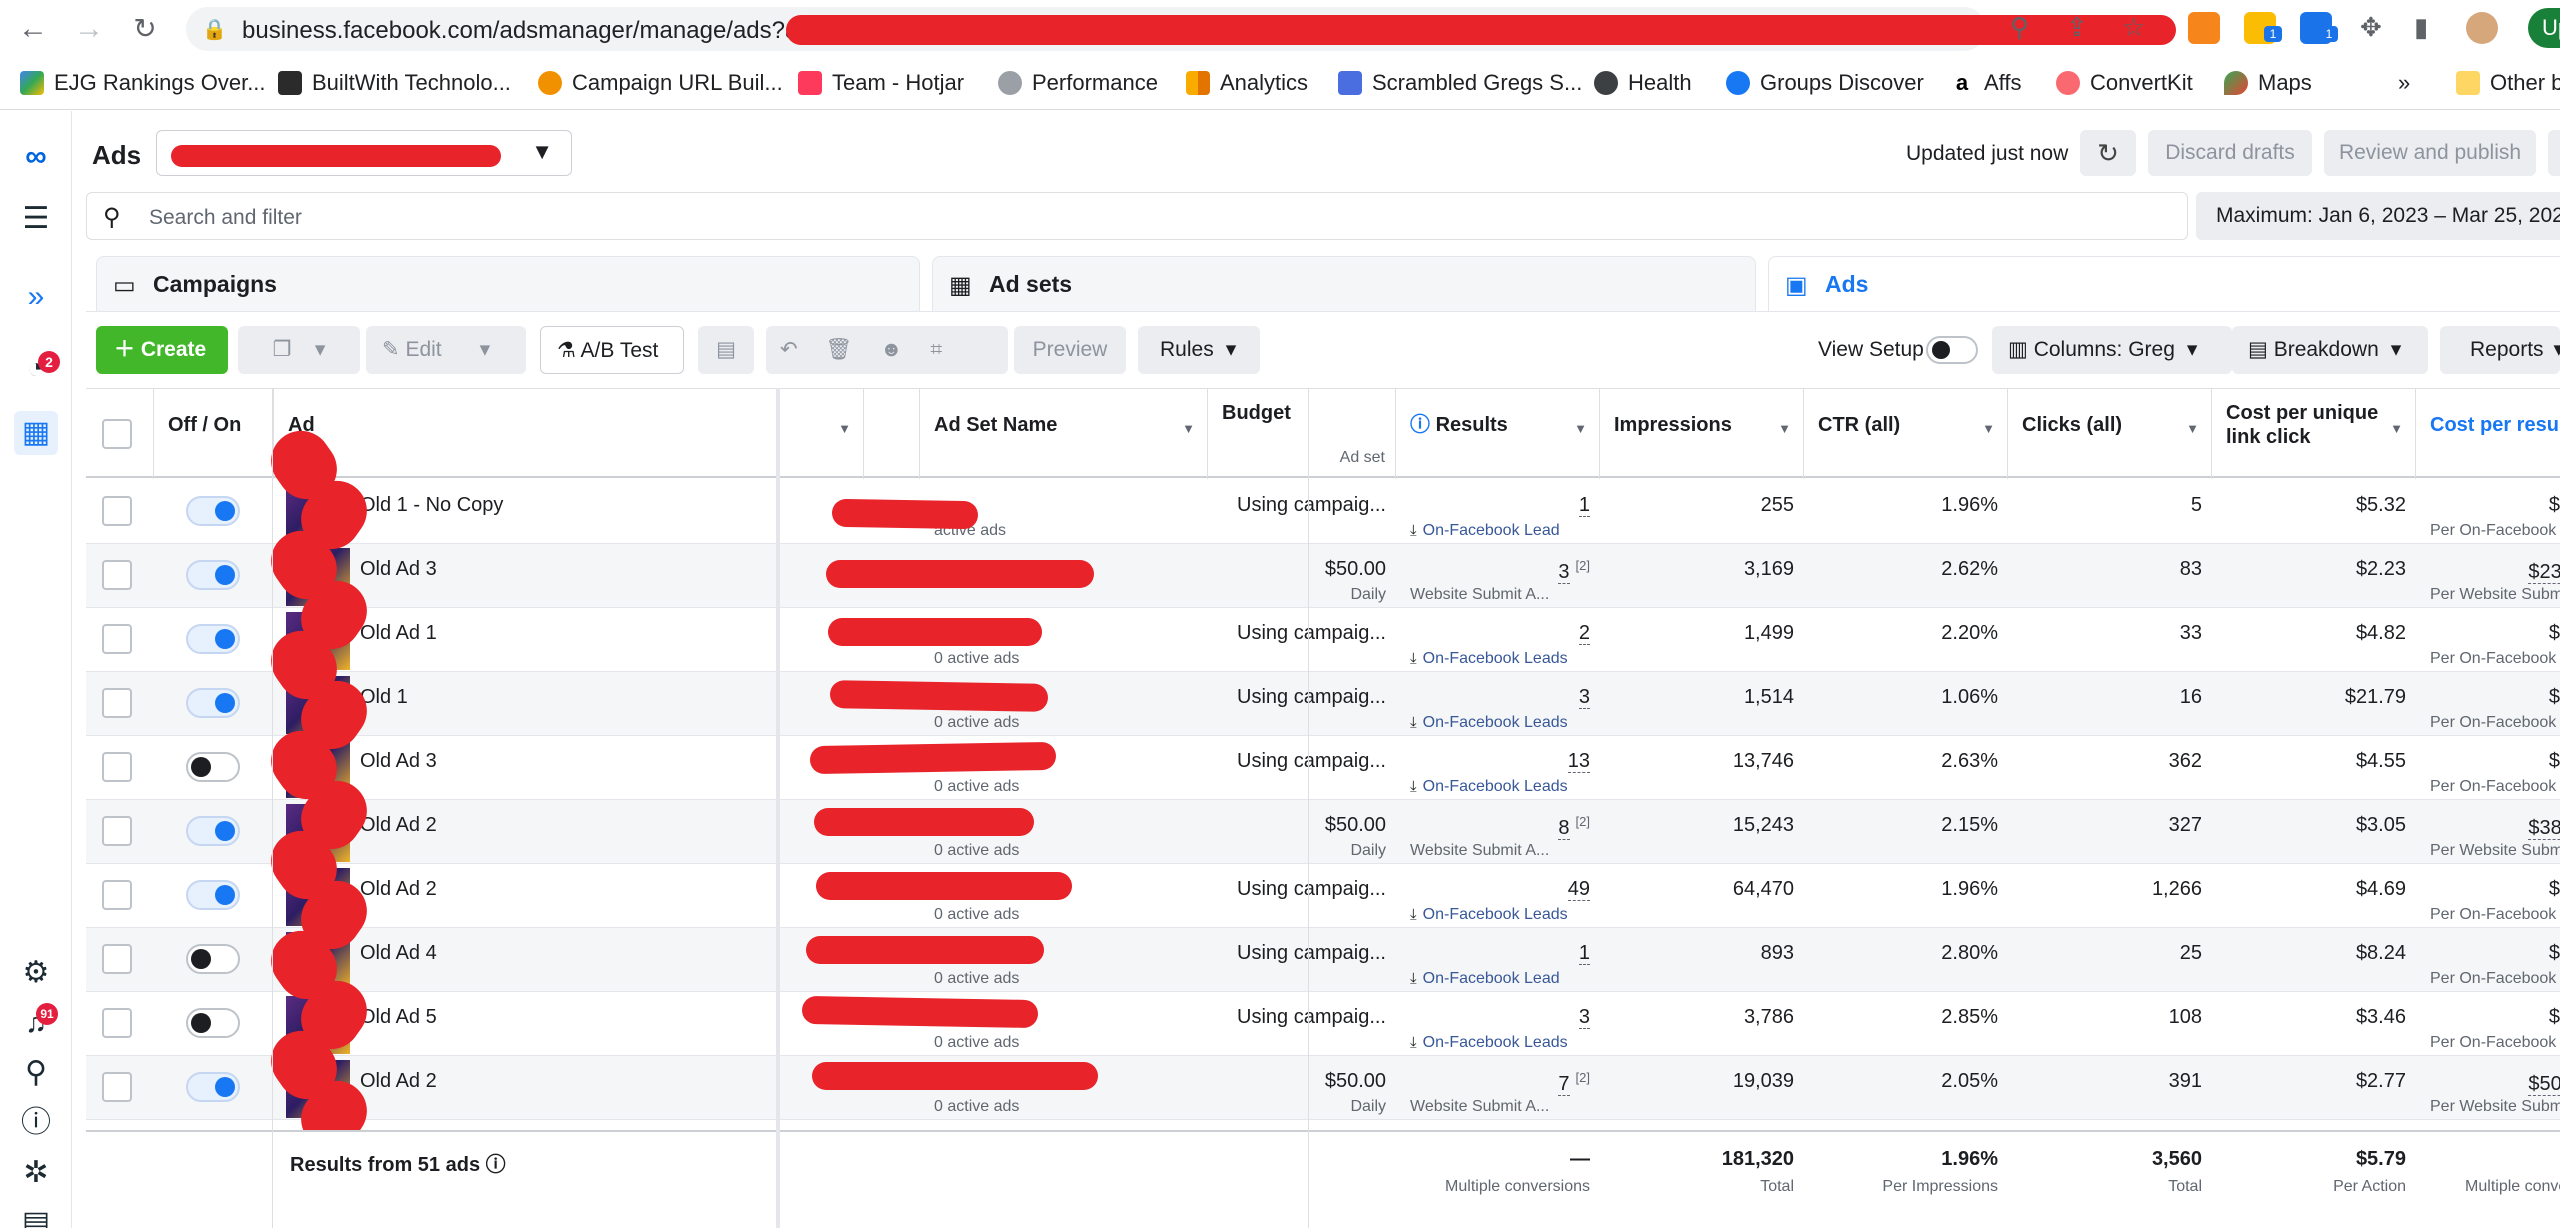 This screenshot has width=2560, height=1228. I want to click on tab-campaigns: ▭ Campaigns, so click(508, 284).